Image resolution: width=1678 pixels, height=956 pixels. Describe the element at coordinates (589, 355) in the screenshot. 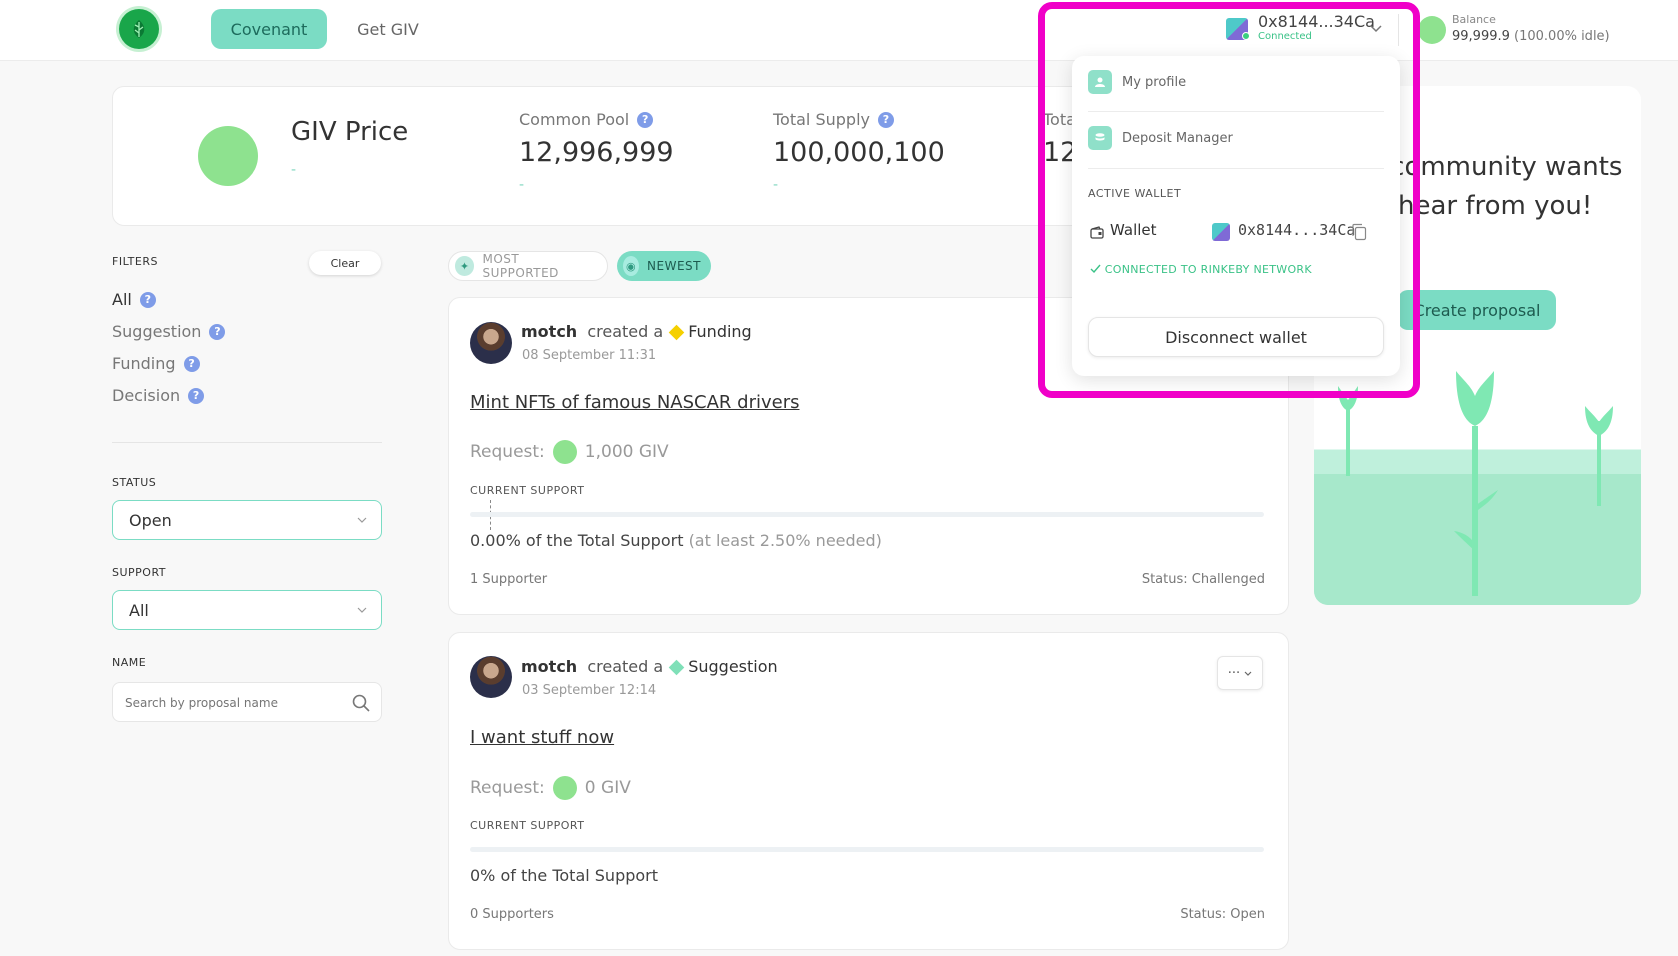

I see `proposal-date: 08 September 11:31` at that location.